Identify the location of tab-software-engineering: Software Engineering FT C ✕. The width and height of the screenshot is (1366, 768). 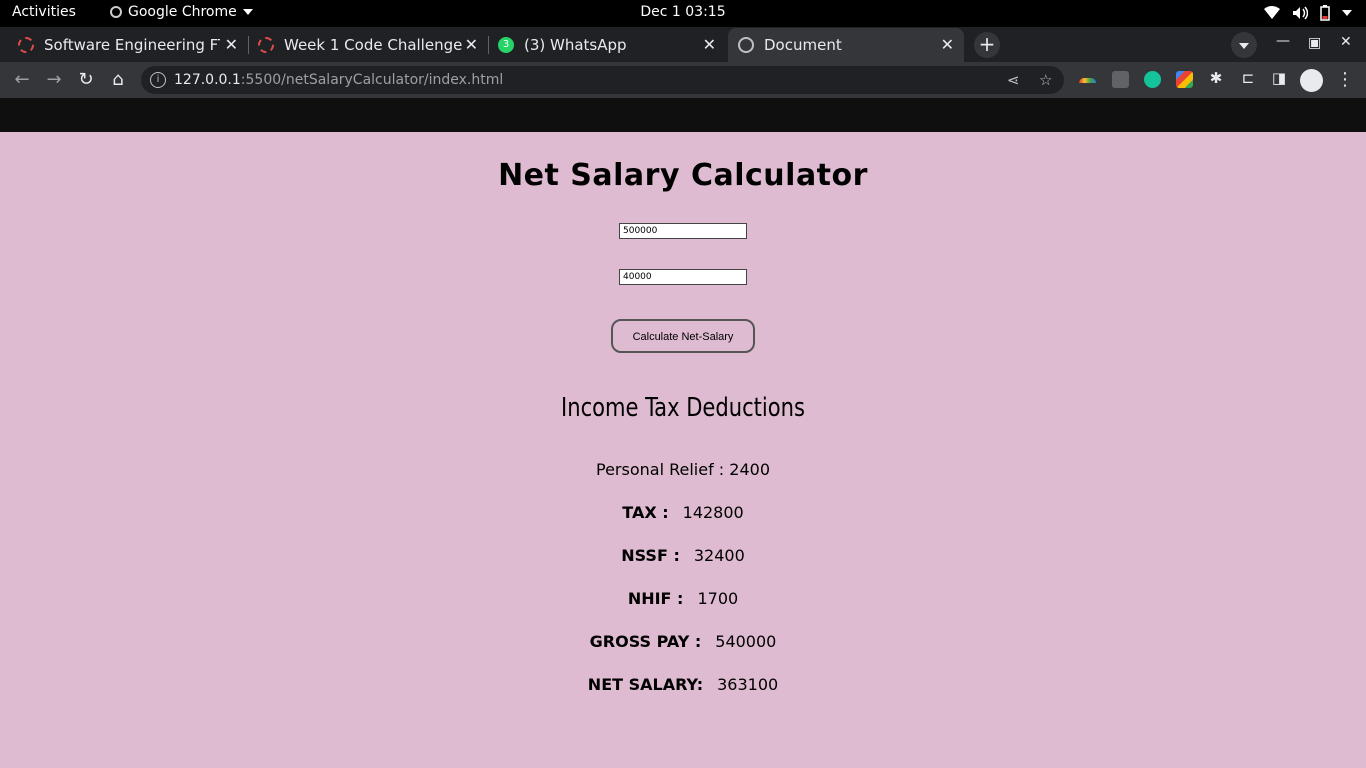
(128, 45).